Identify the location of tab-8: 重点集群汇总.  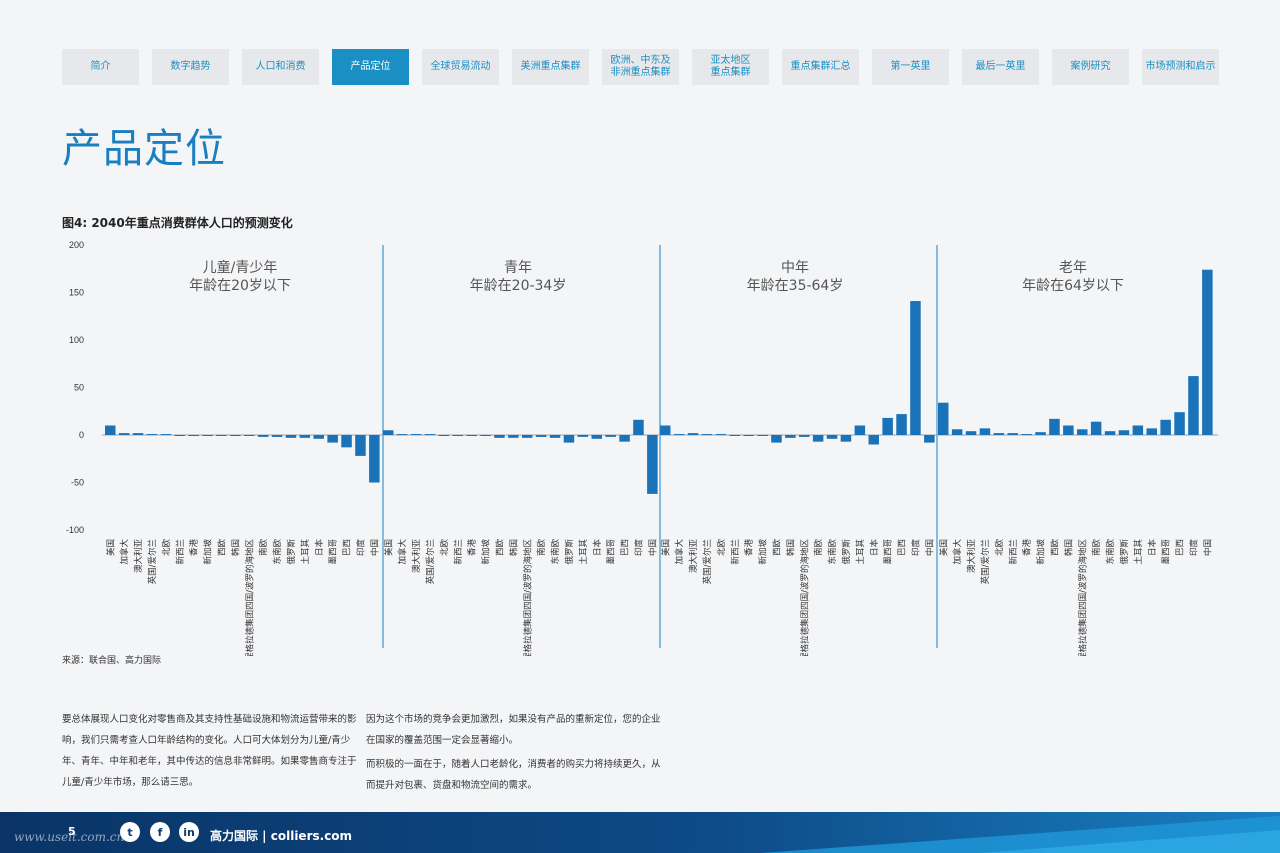
(820, 67).